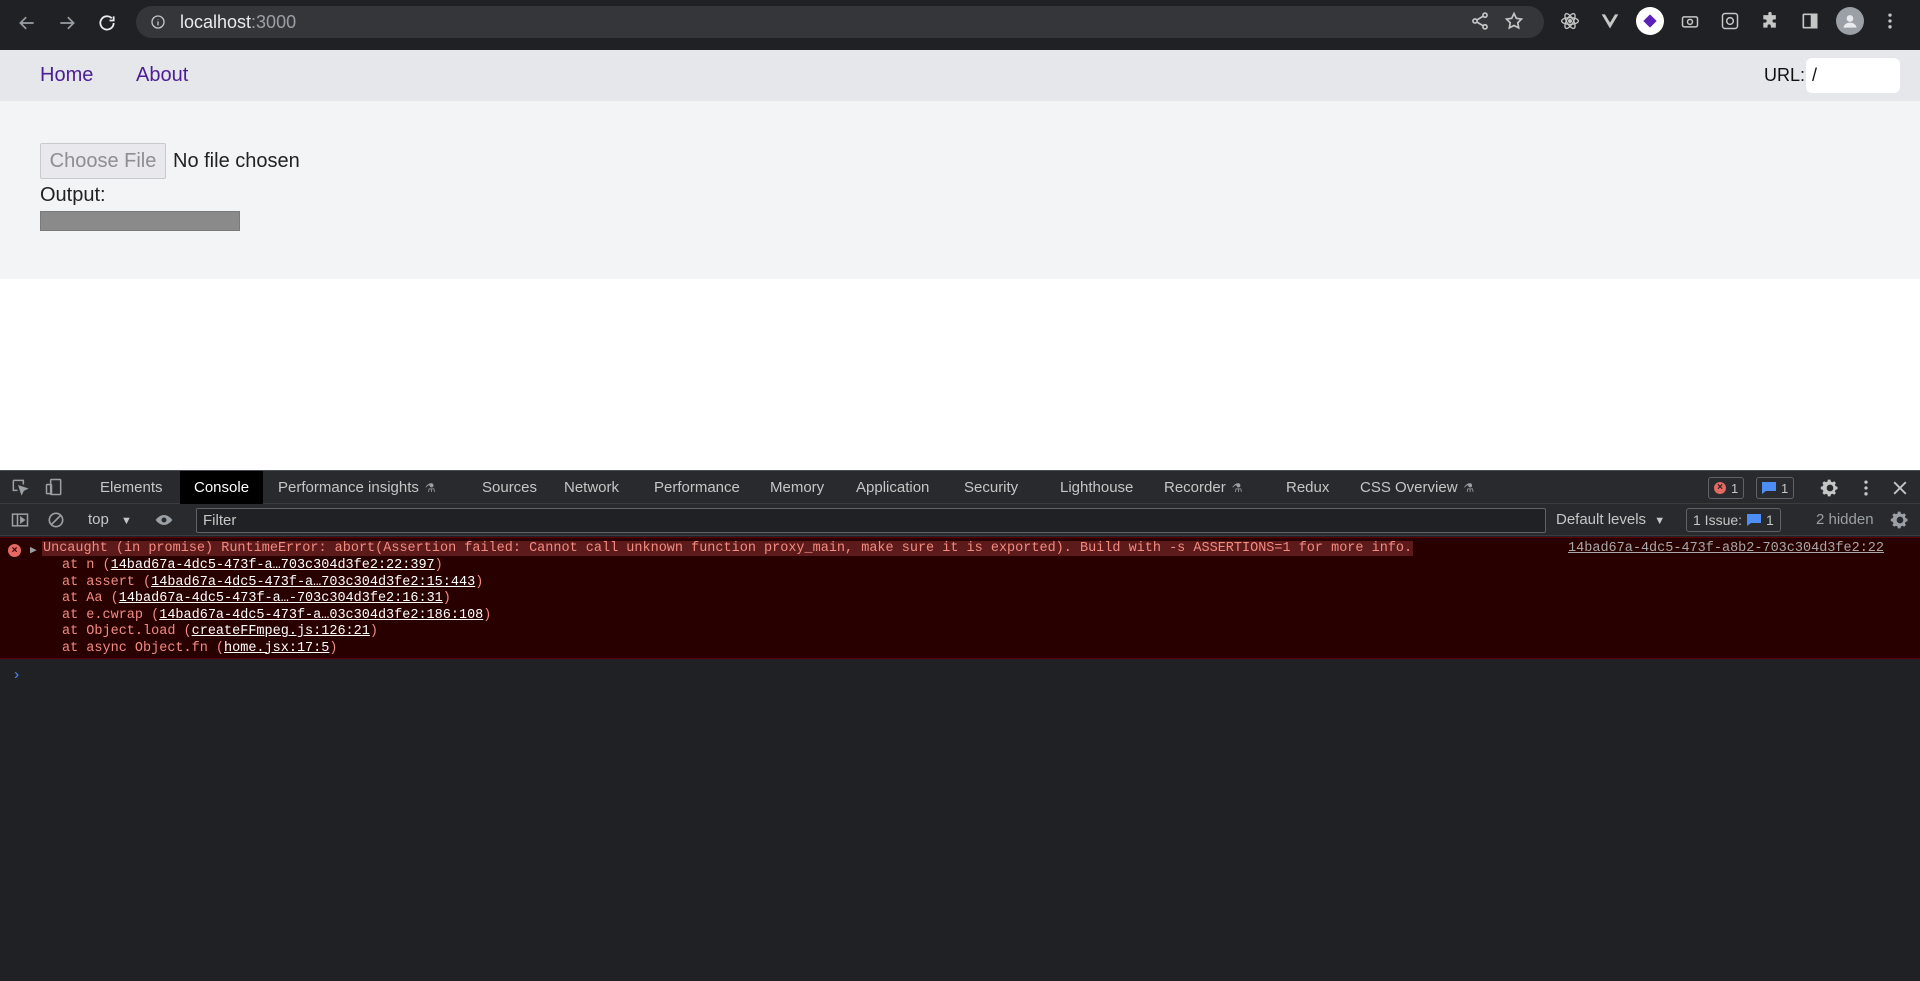 The width and height of the screenshot is (1920, 981). Describe the element at coordinates (1601, 519) in the screenshot. I see `levels-label: Default levels` at that location.